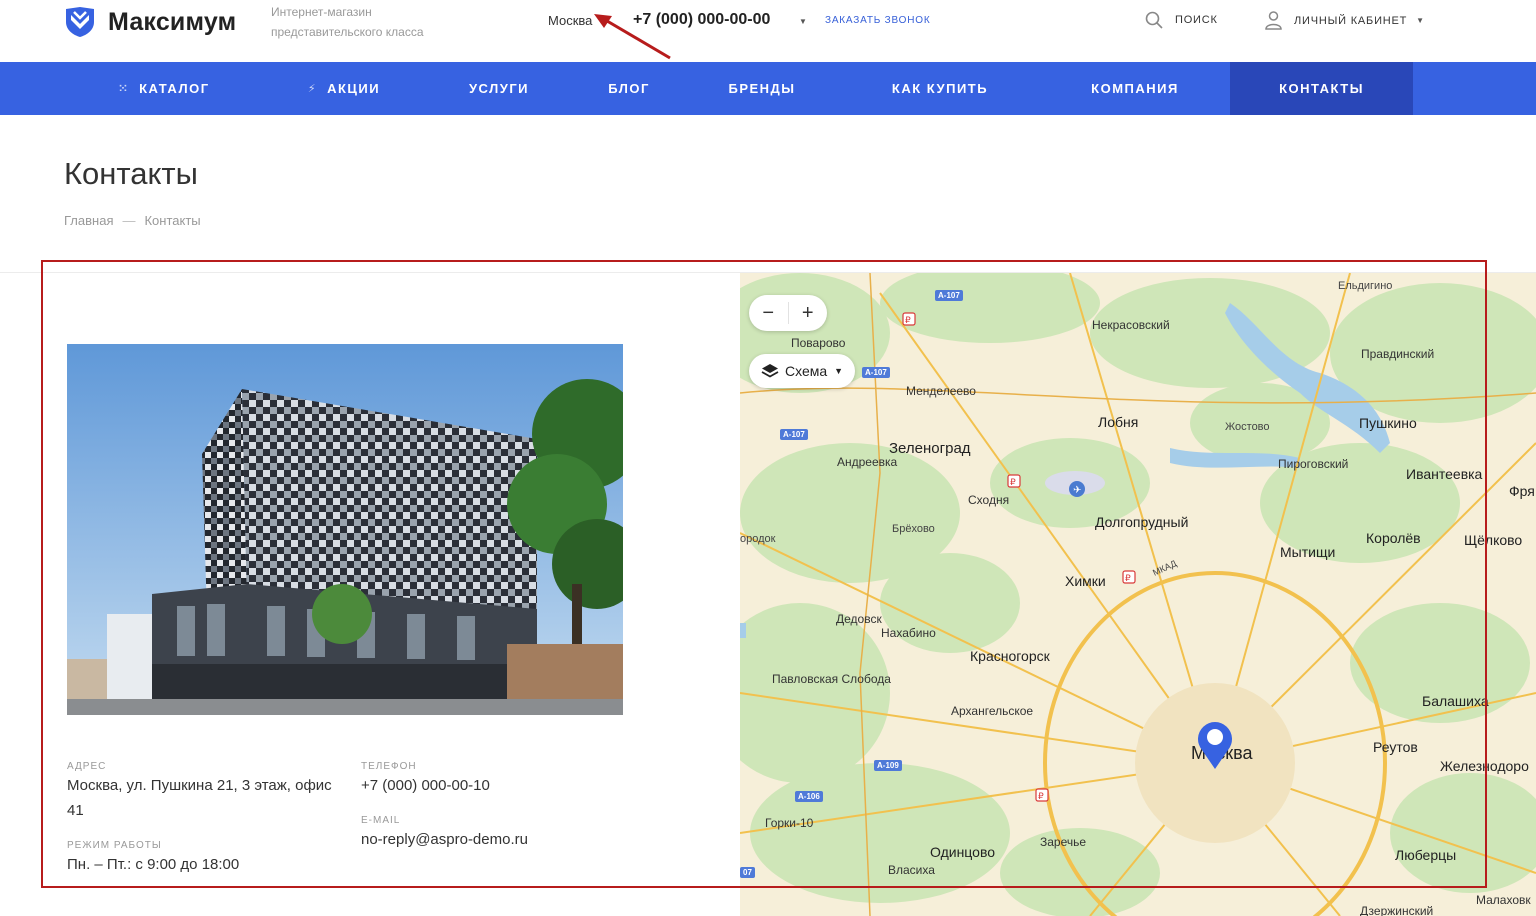  Describe the element at coordinates (80, 22) in the screenshot. I see `shield-logo-icon` at that location.